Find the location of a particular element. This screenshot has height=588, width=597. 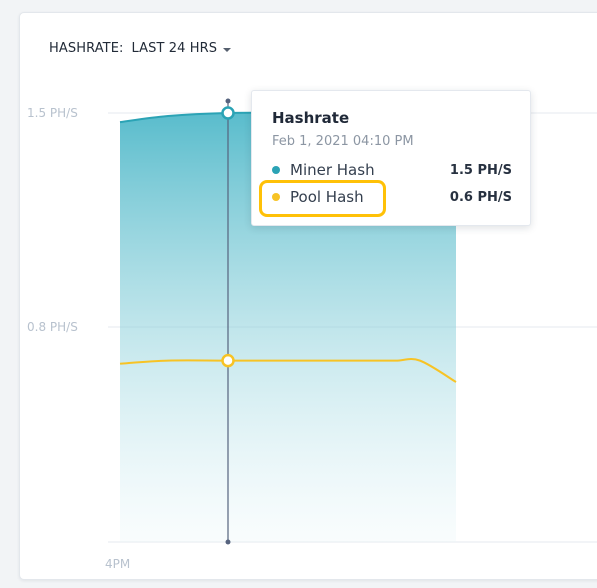

miner-hash-point is located at coordinates (228, 113).